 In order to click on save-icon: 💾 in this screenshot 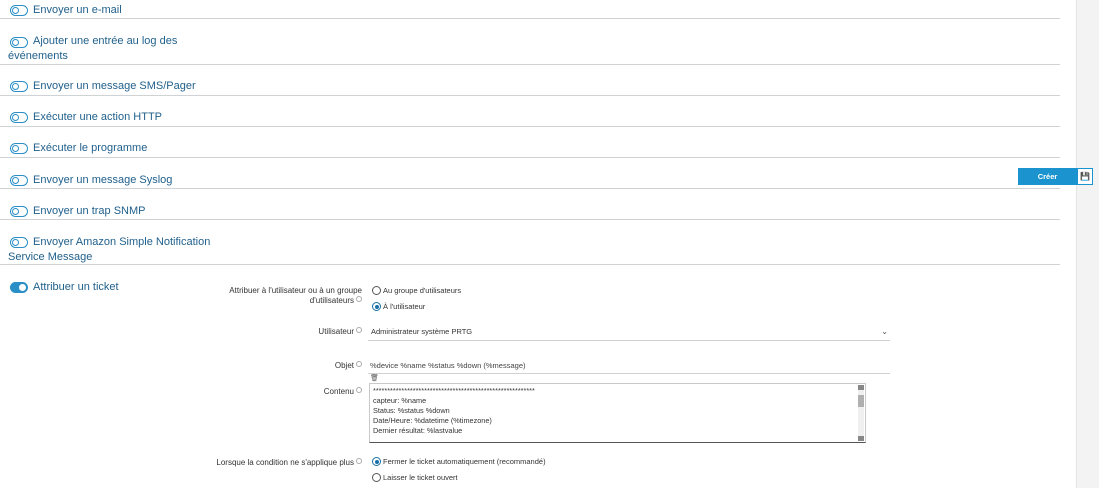, I will do `click(1085, 176)`.